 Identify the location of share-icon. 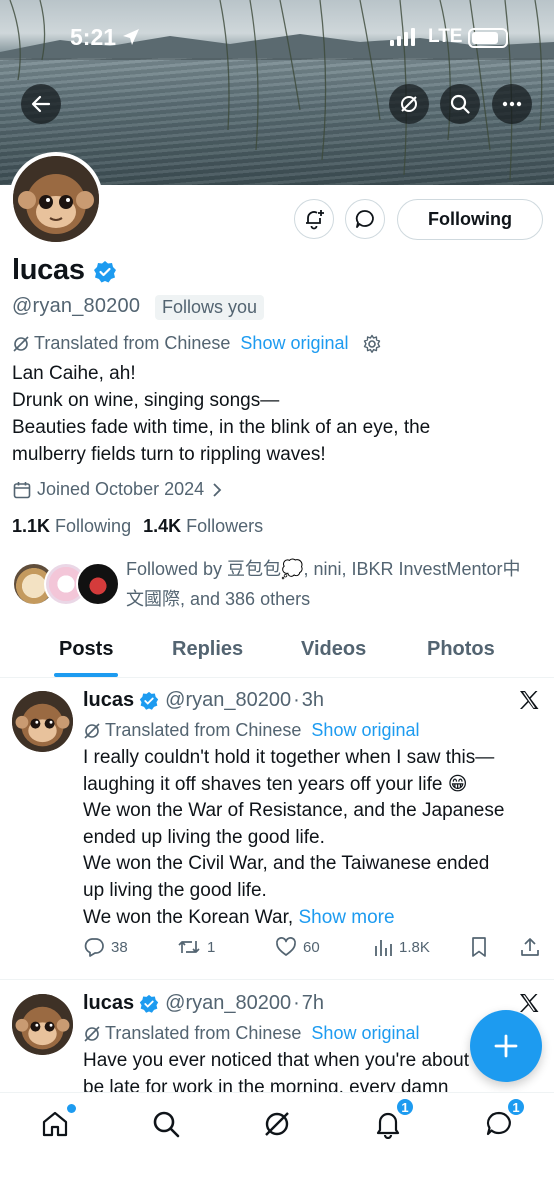
(530, 947).